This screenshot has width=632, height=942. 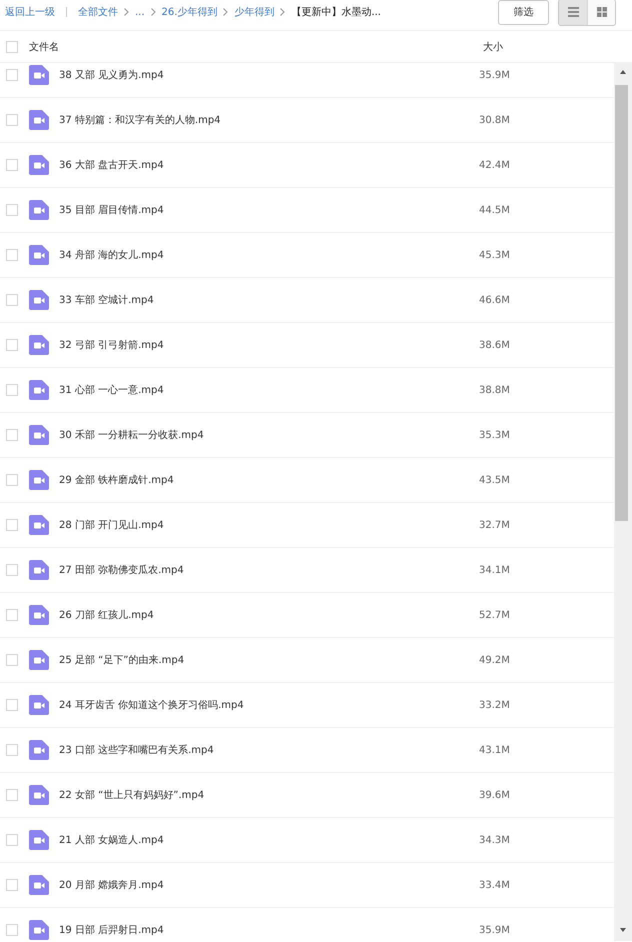 I want to click on file-name: 30 禾部 一分耕耘一分收获.mp4, so click(x=269, y=435).